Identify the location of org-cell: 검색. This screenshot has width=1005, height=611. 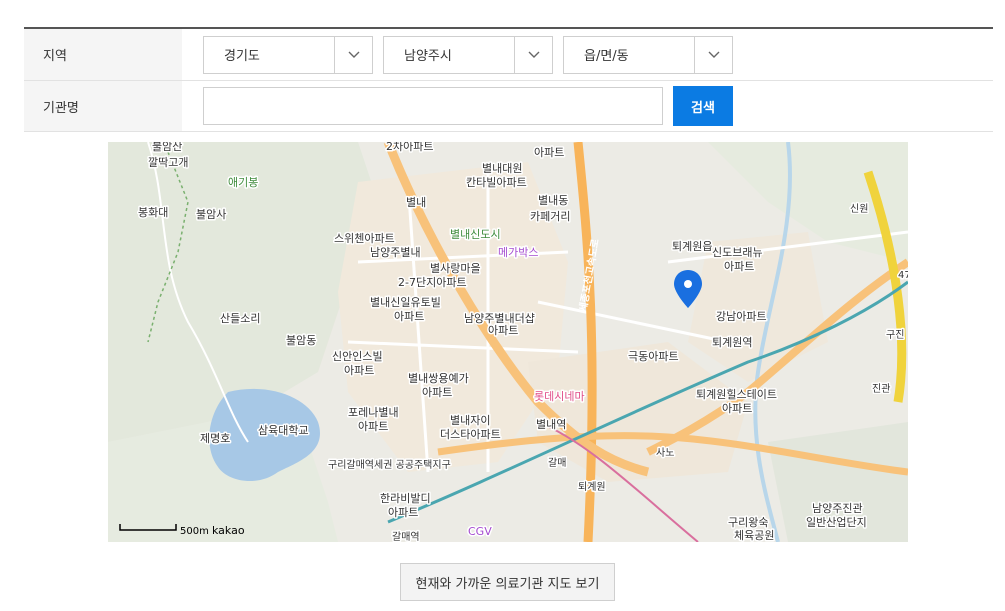
(587, 106).